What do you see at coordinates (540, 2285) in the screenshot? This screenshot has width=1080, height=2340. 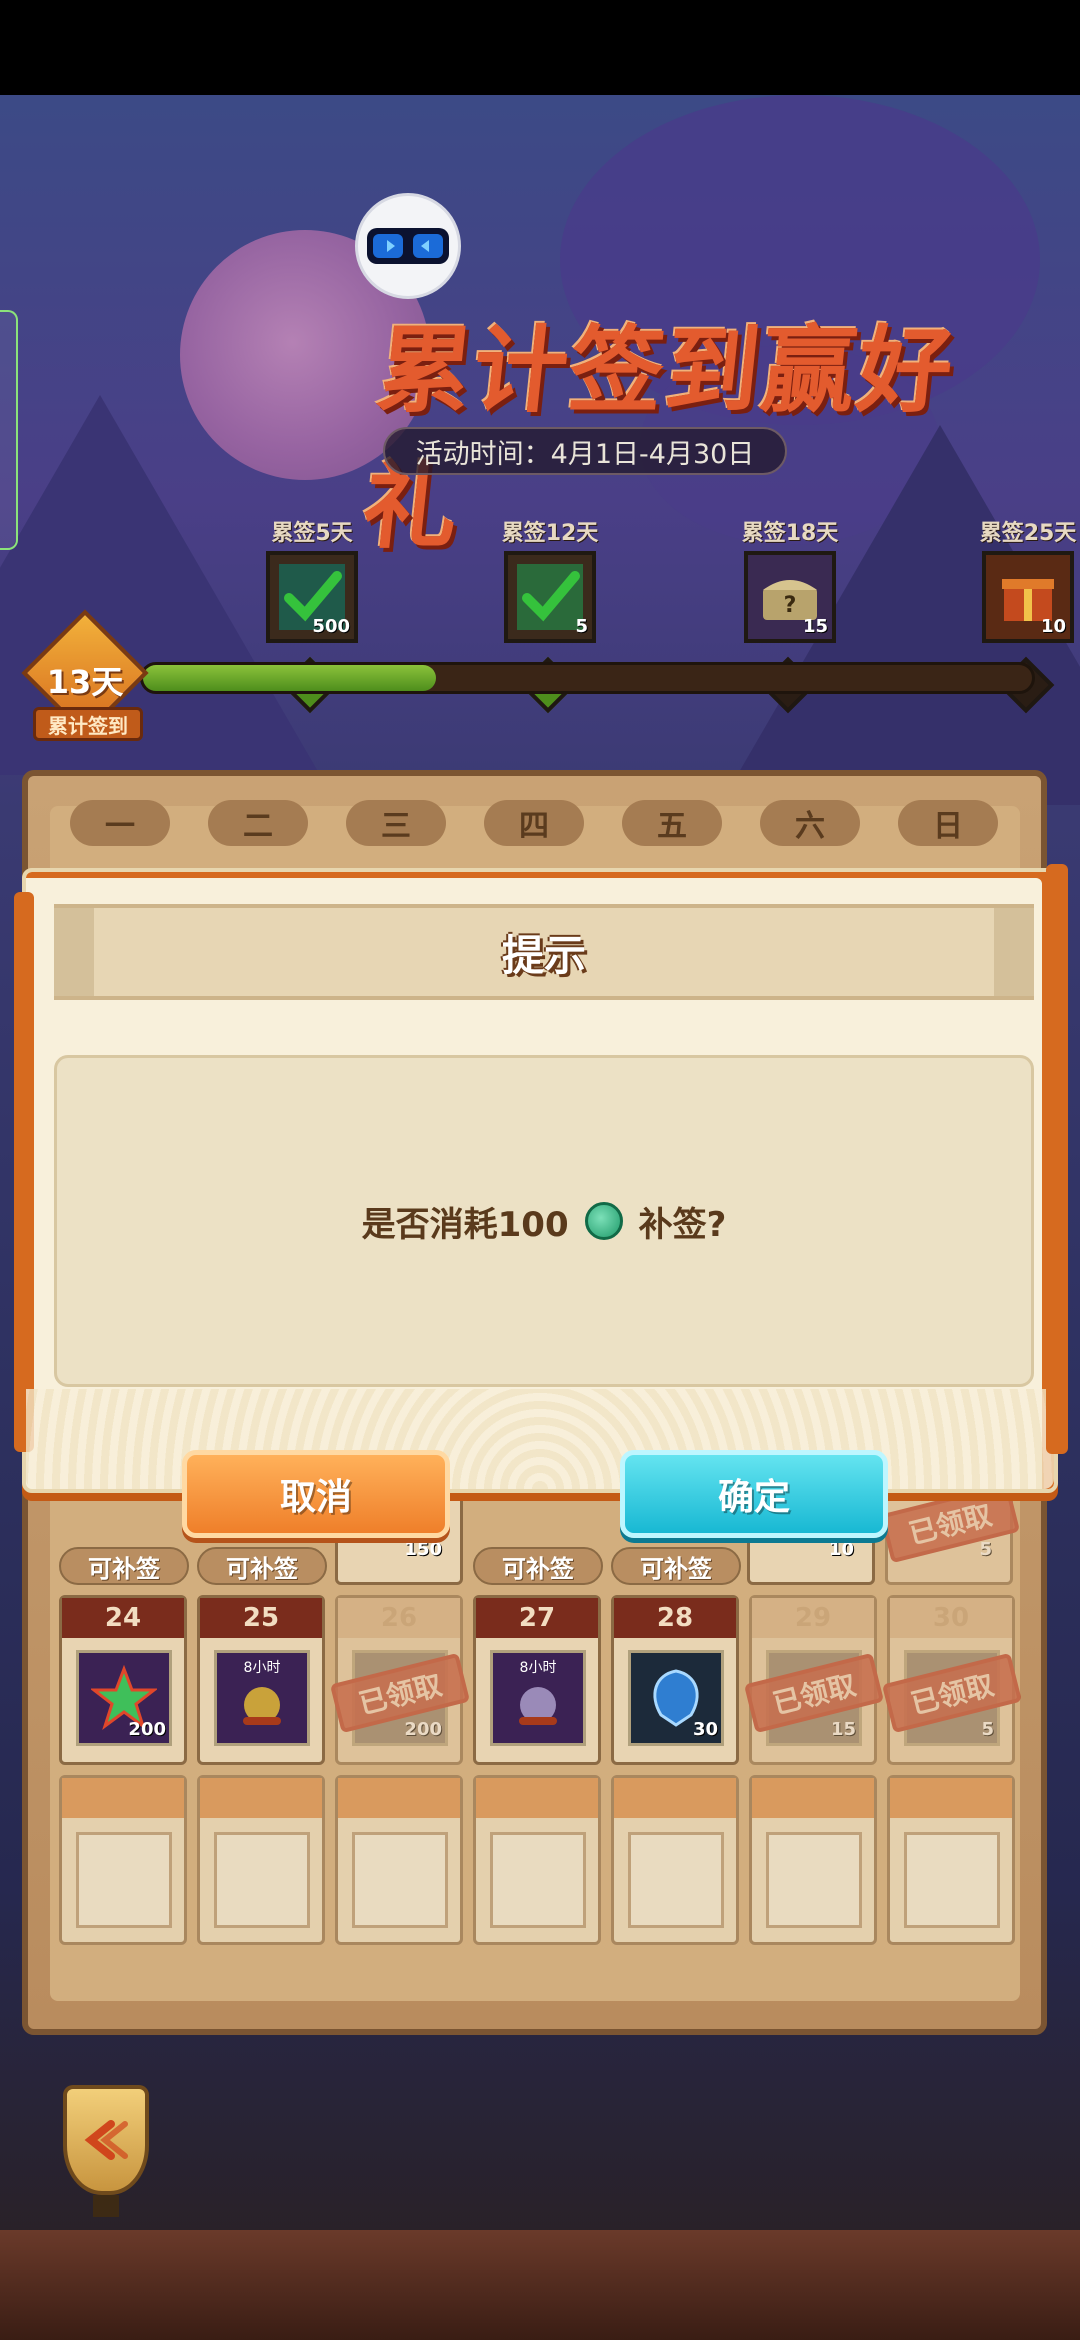 I see `floor-decoration` at bounding box center [540, 2285].